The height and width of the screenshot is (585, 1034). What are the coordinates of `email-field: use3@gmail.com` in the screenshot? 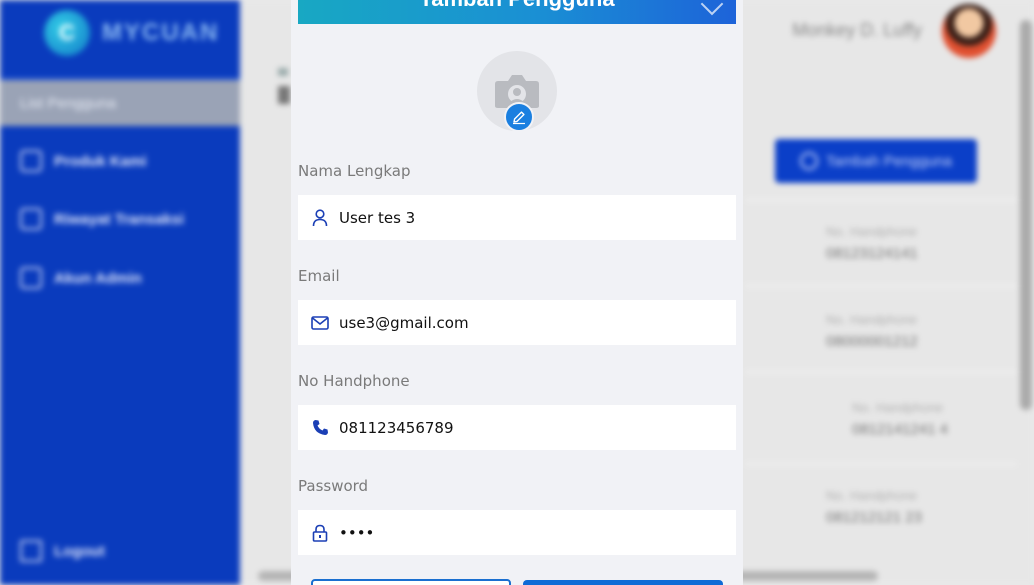 It's located at (517, 322).